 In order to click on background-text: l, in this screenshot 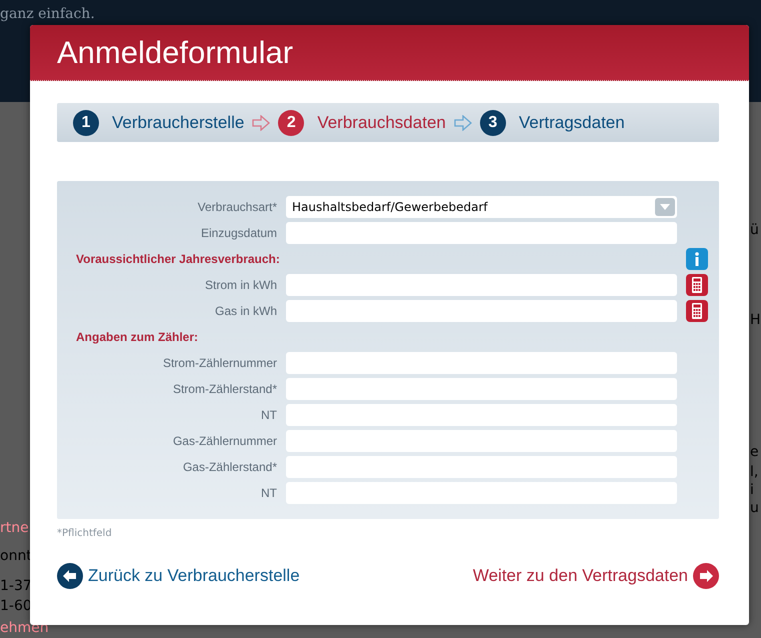, I will do `click(754, 472)`.